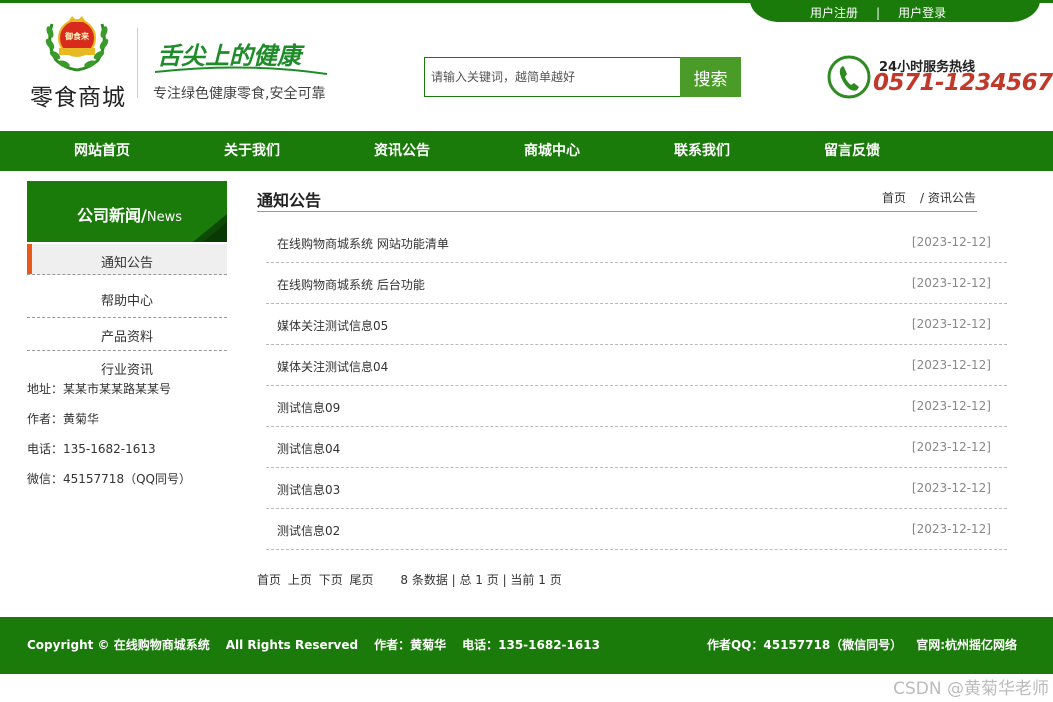 This screenshot has height=702, width=1053. Describe the element at coordinates (636, 365) in the screenshot. I see `list-item: 媒体关注测试信息04 [2023-12-12]` at that location.